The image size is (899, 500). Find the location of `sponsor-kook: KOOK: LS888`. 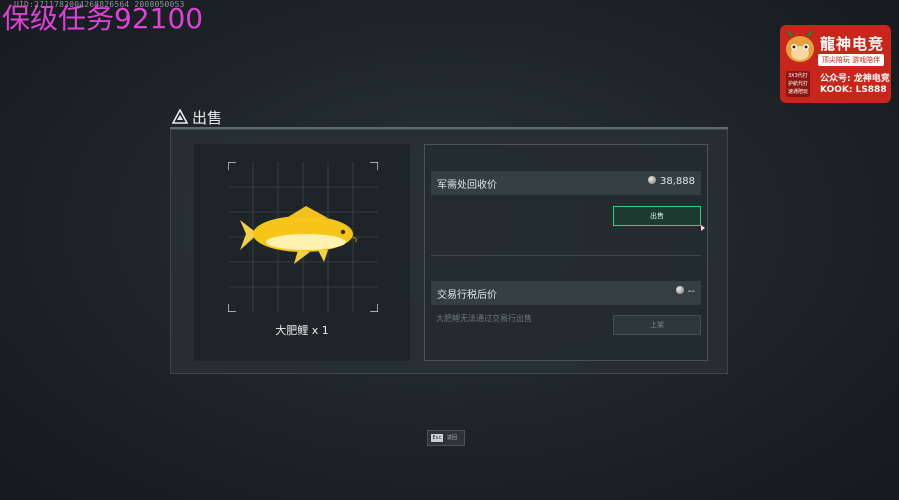

sponsor-kook: KOOK: LS888 is located at coordinates (853, 90).